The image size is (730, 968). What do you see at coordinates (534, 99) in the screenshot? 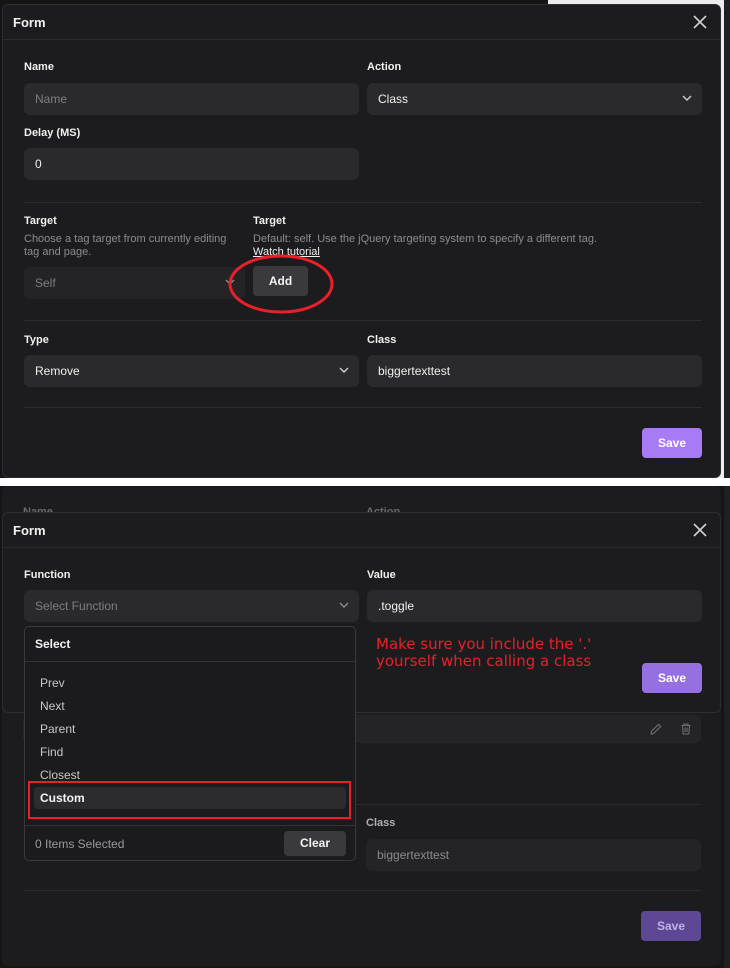
I see `action-select: Class` at bounding box center [534, 99].